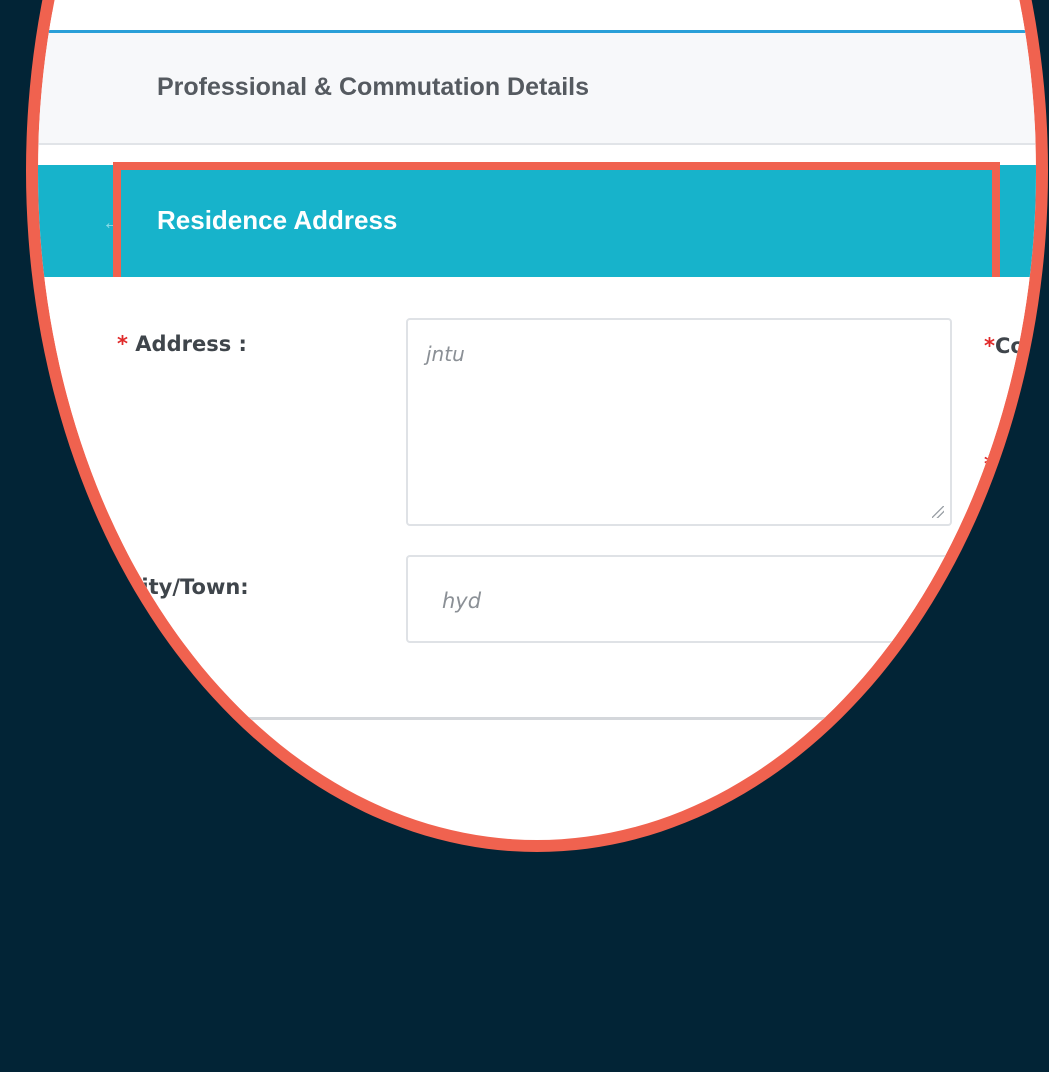 The height and width of the screenshot is (1072, 1049). What do you see at coordinates (1002, 464) in the screenshot?
I see `state-label: *St` at bounding box center [1002, 464].